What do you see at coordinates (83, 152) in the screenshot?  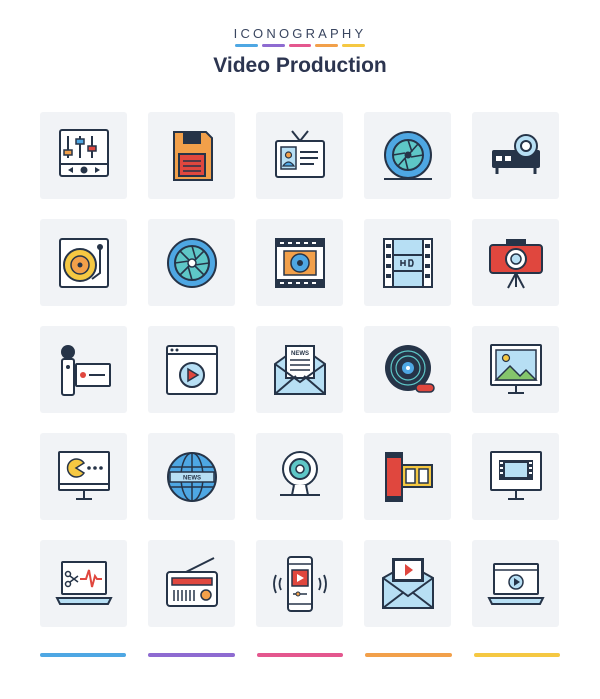 I see `equalizer-panel-icon` at bounding box center [83, 152].